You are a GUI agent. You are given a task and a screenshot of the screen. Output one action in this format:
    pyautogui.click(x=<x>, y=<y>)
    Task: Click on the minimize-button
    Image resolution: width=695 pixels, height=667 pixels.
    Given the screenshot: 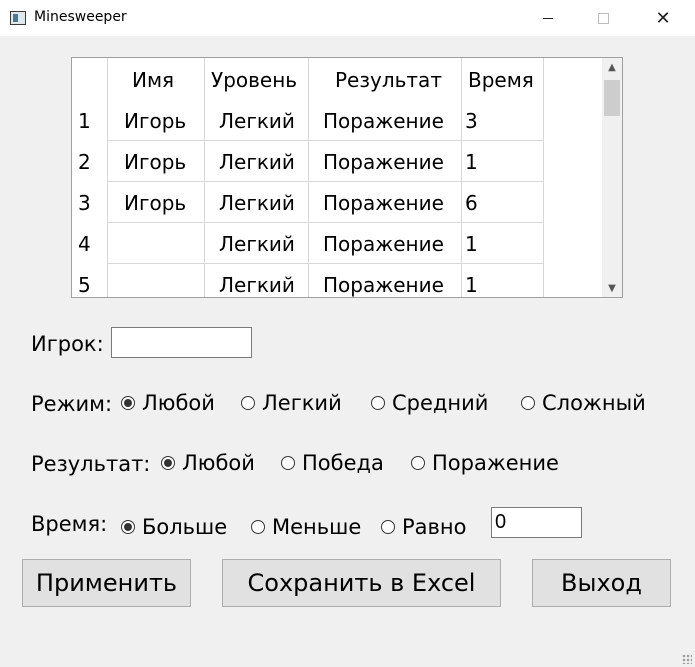 What is the action you would take?
    pyautogui.click(x=548, y=18)
    